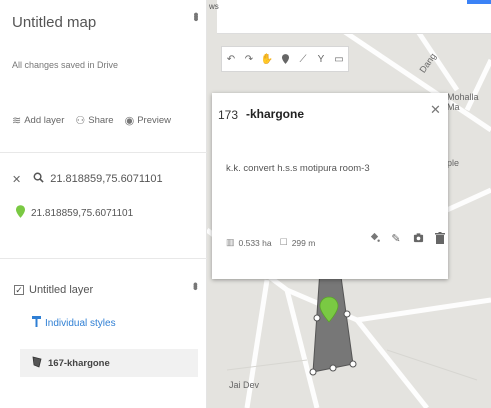  I want to click on feature-measurements: ▥ 0.533 ha ☐ 299 m, so click(270, 242).